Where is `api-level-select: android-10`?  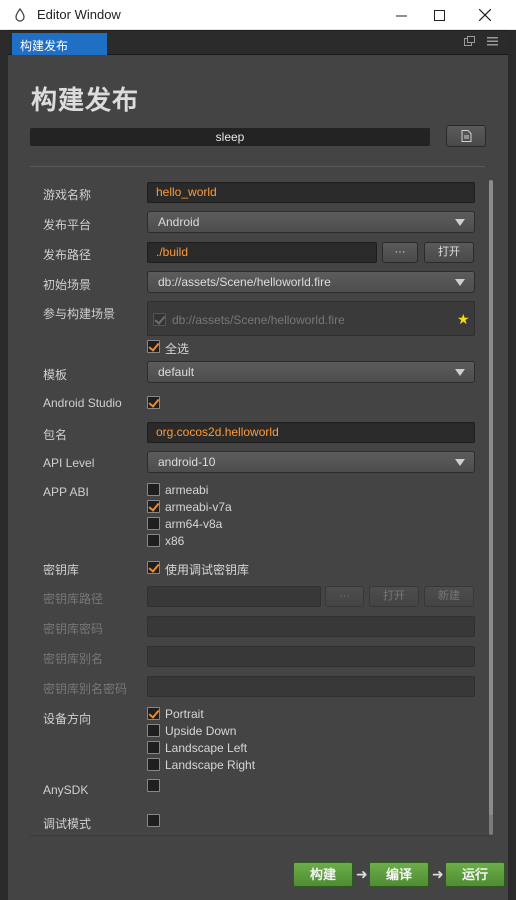
api-level-select: android-10 is located at coordinates (311, 462).